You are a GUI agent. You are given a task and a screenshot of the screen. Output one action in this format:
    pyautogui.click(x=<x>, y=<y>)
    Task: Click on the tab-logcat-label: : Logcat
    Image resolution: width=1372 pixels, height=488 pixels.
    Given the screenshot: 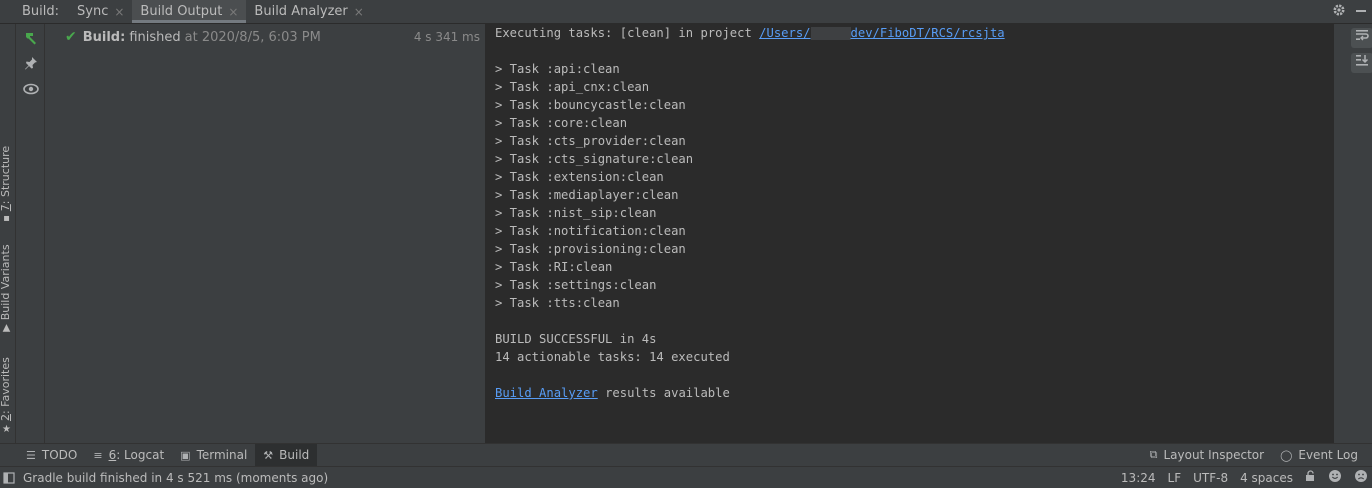 What is the action you would take?
    pyautogui.click(x=140, y=455)
    